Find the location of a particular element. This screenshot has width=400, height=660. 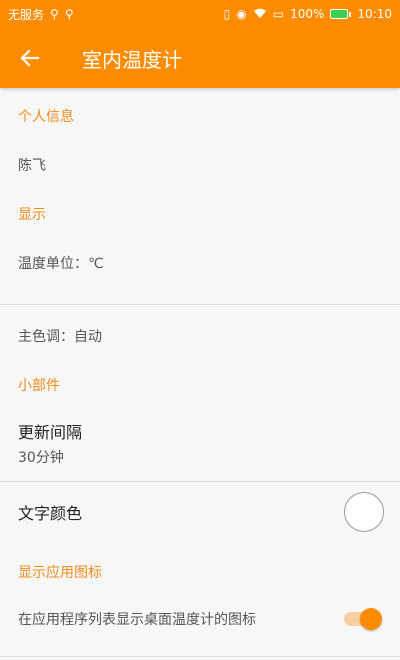

battery-icon is located at coordinates (341, 14).